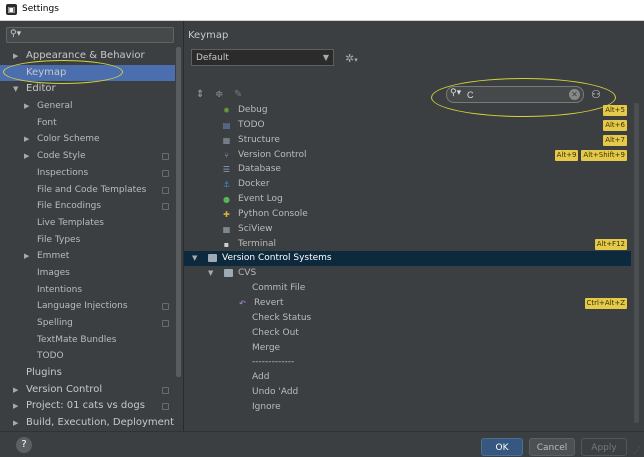 The width and height of the screenshot is (644, 457). Describe the element at coordinates (407, 273) in the screenshot. I see `keymap-row: ▼ CVS` at that location.